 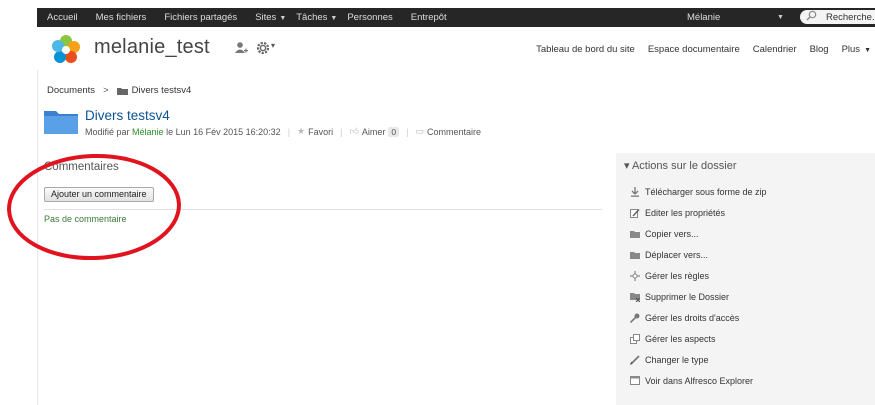 What do you see at coordinates (775, 49) in the screenshot?
I see `site-nav-calendar: Calendrier` at bounding box center [775, 49].